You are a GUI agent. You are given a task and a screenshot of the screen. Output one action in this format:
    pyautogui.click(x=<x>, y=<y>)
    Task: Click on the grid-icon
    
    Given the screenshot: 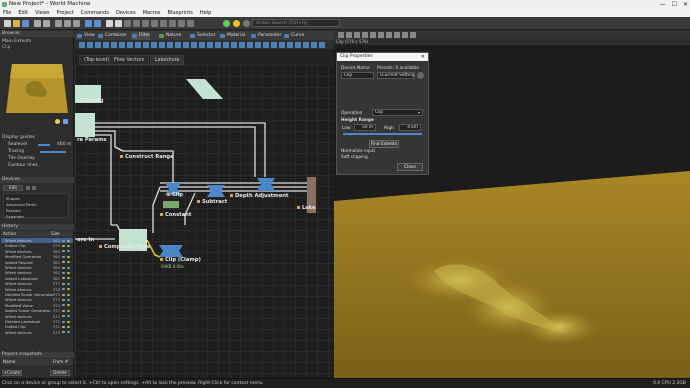 What is the action you would take?
    pyautogui.click(x=109, y=23)
    